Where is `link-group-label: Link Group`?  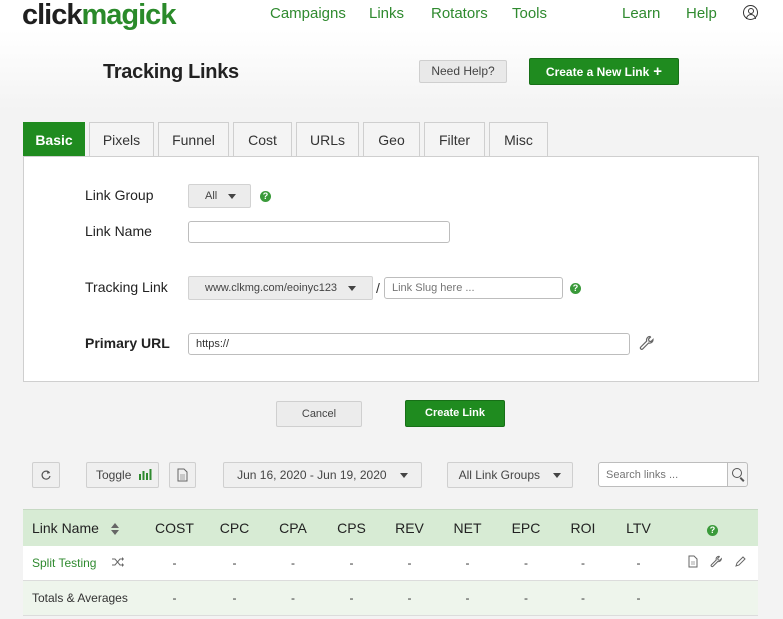 link-group-label: Link Group is located at coordinates (119, 195).